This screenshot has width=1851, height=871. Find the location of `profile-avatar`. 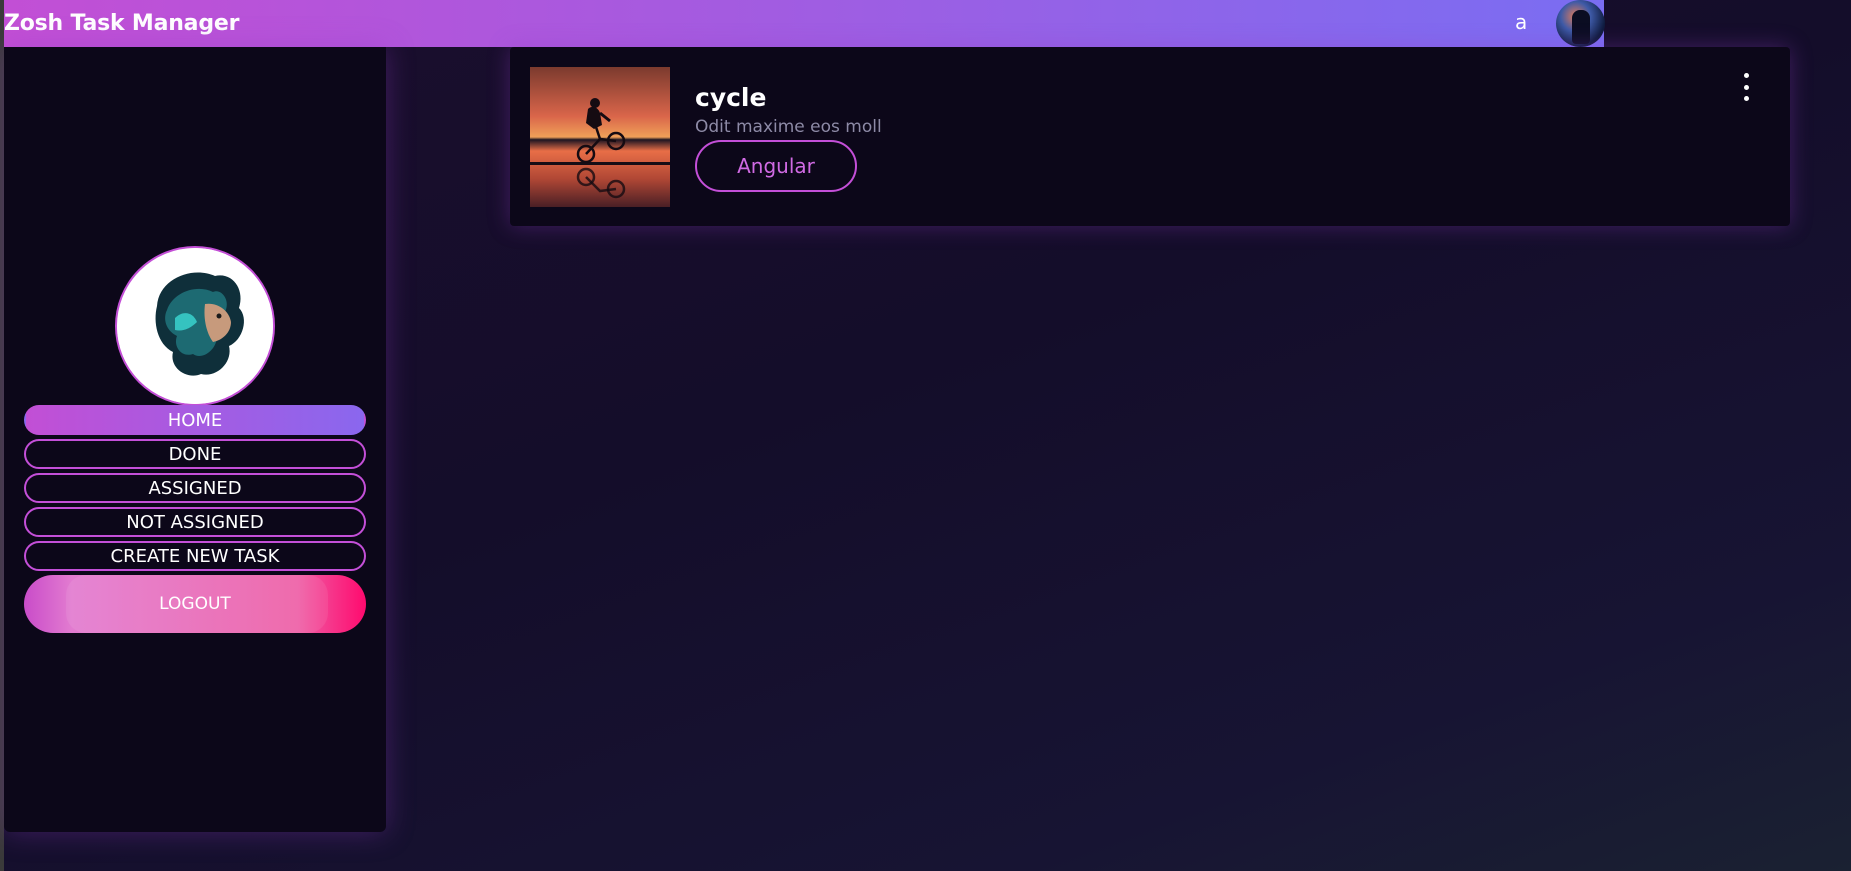

profile-avatar is located at coordinates (195, 326).